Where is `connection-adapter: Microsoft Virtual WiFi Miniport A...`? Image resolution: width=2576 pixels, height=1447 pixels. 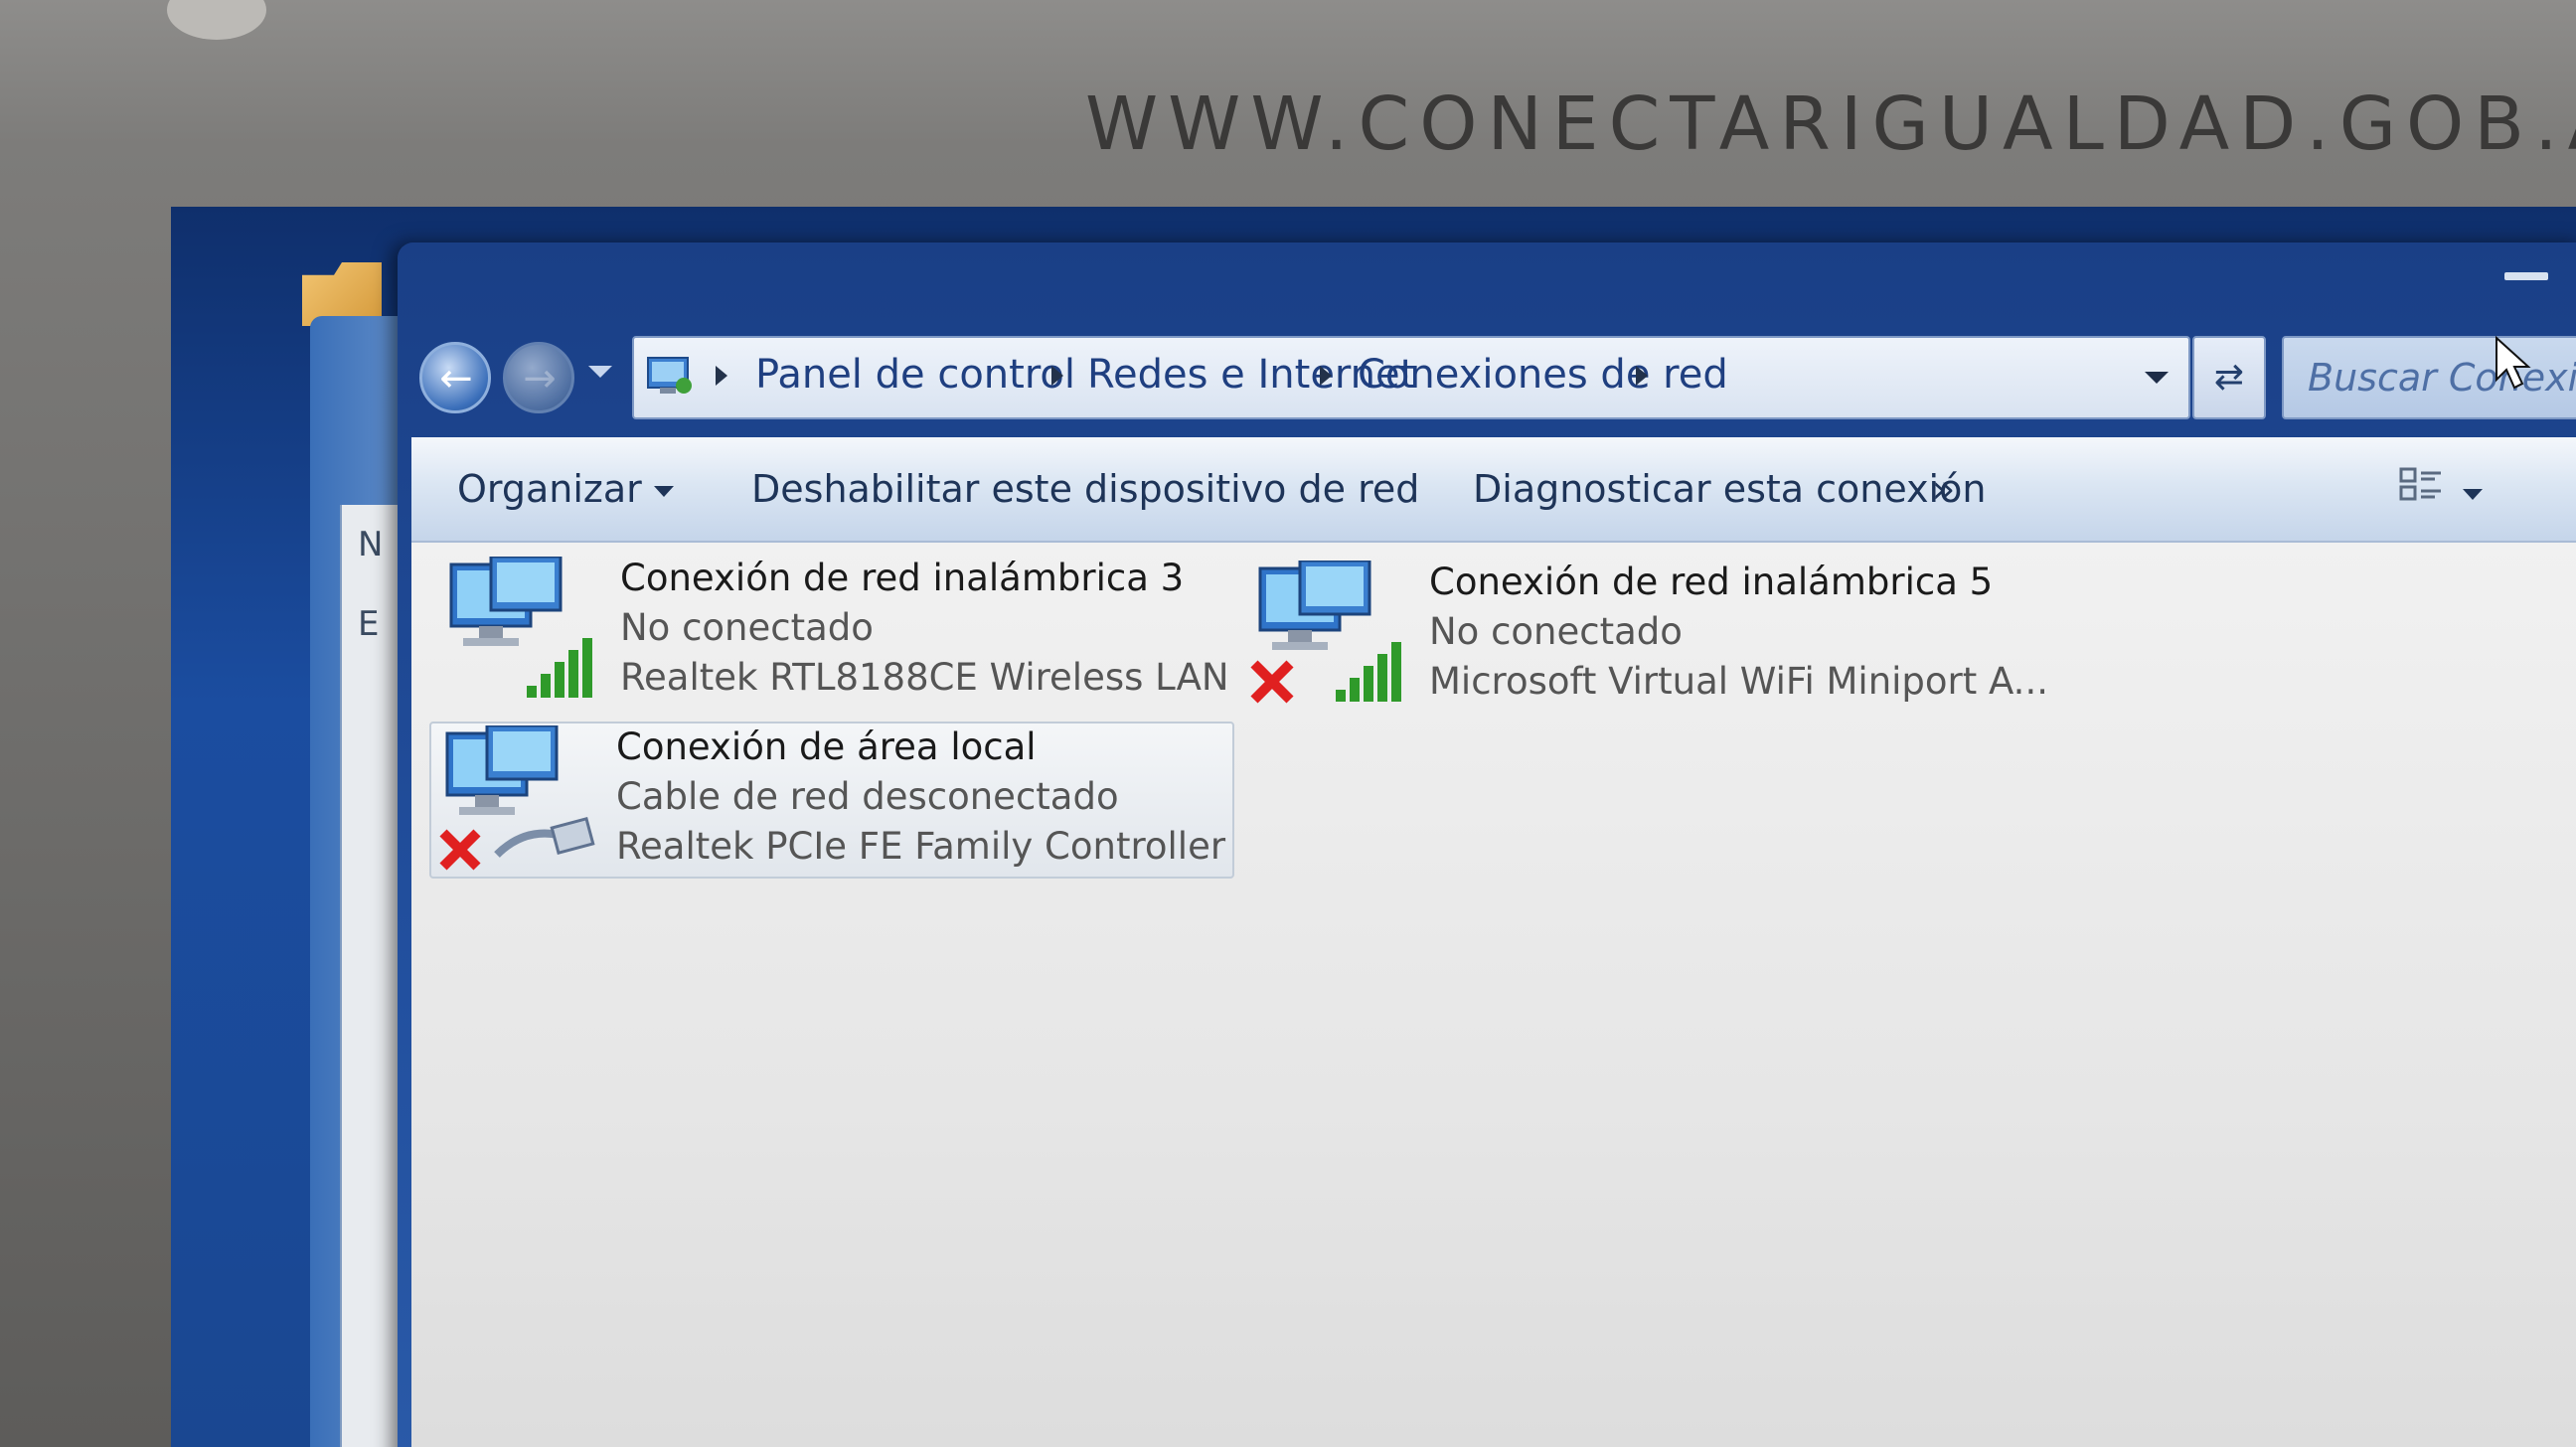 connection-adapter: Microsoft Virtual WiFi Miniport A... is located at coordinates (1737, 682).